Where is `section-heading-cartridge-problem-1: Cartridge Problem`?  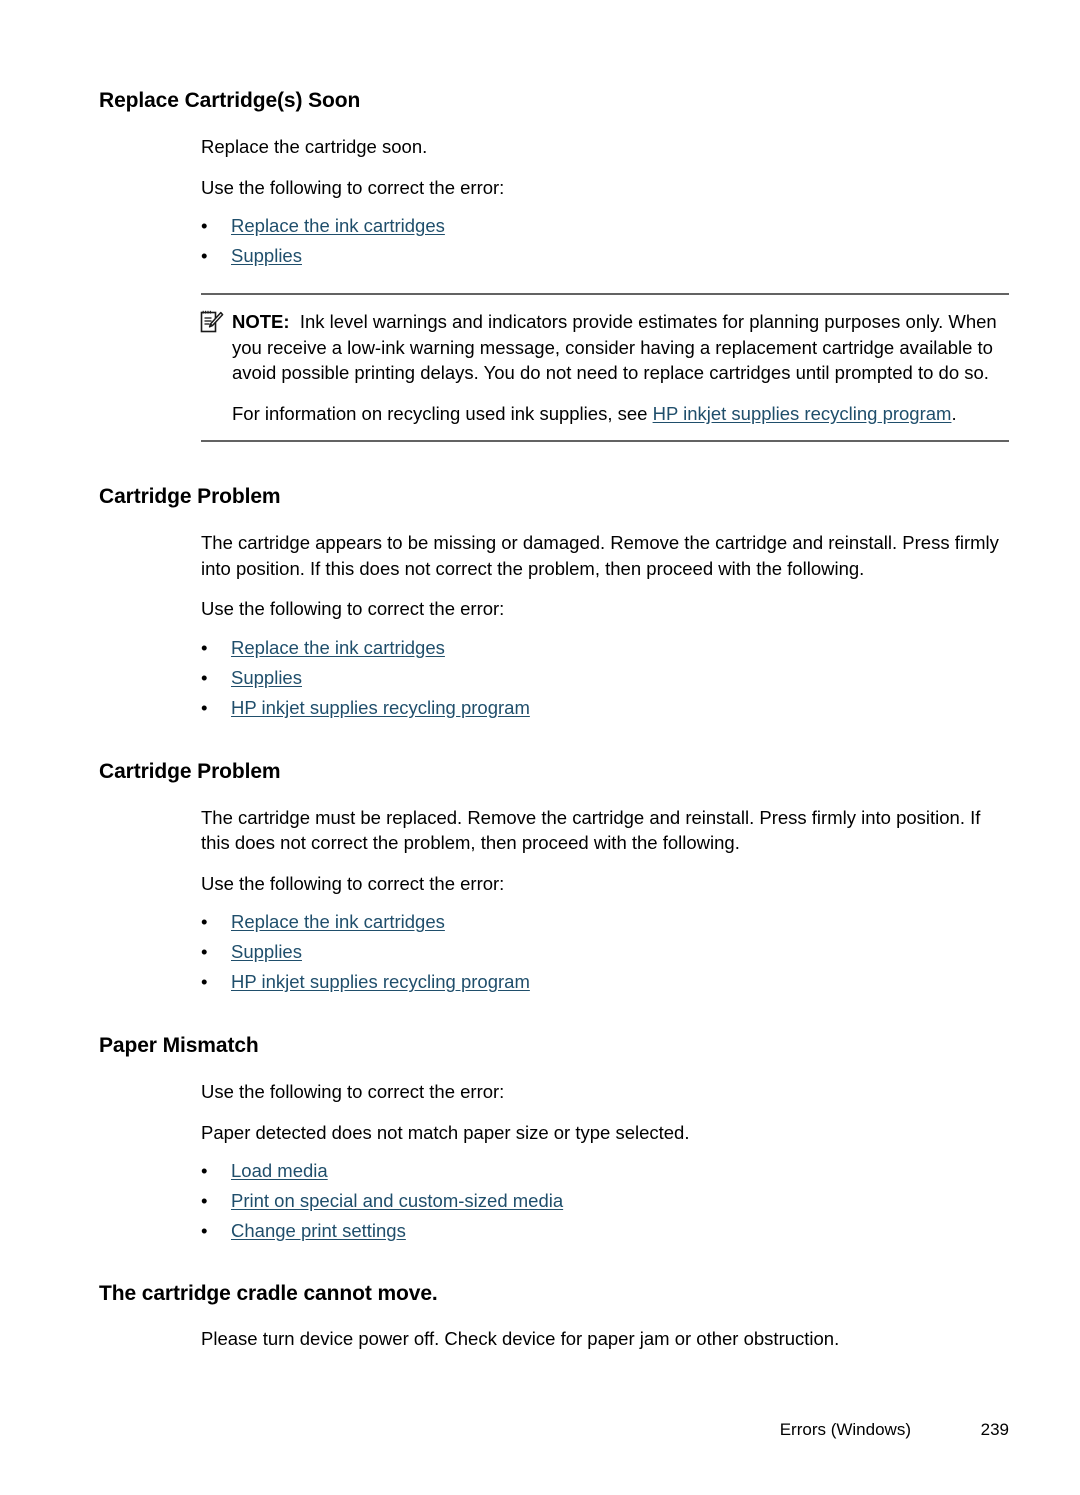 section-heading-cartridge-problem-1: Cartridge Problem is located at coordinates (190, 496).